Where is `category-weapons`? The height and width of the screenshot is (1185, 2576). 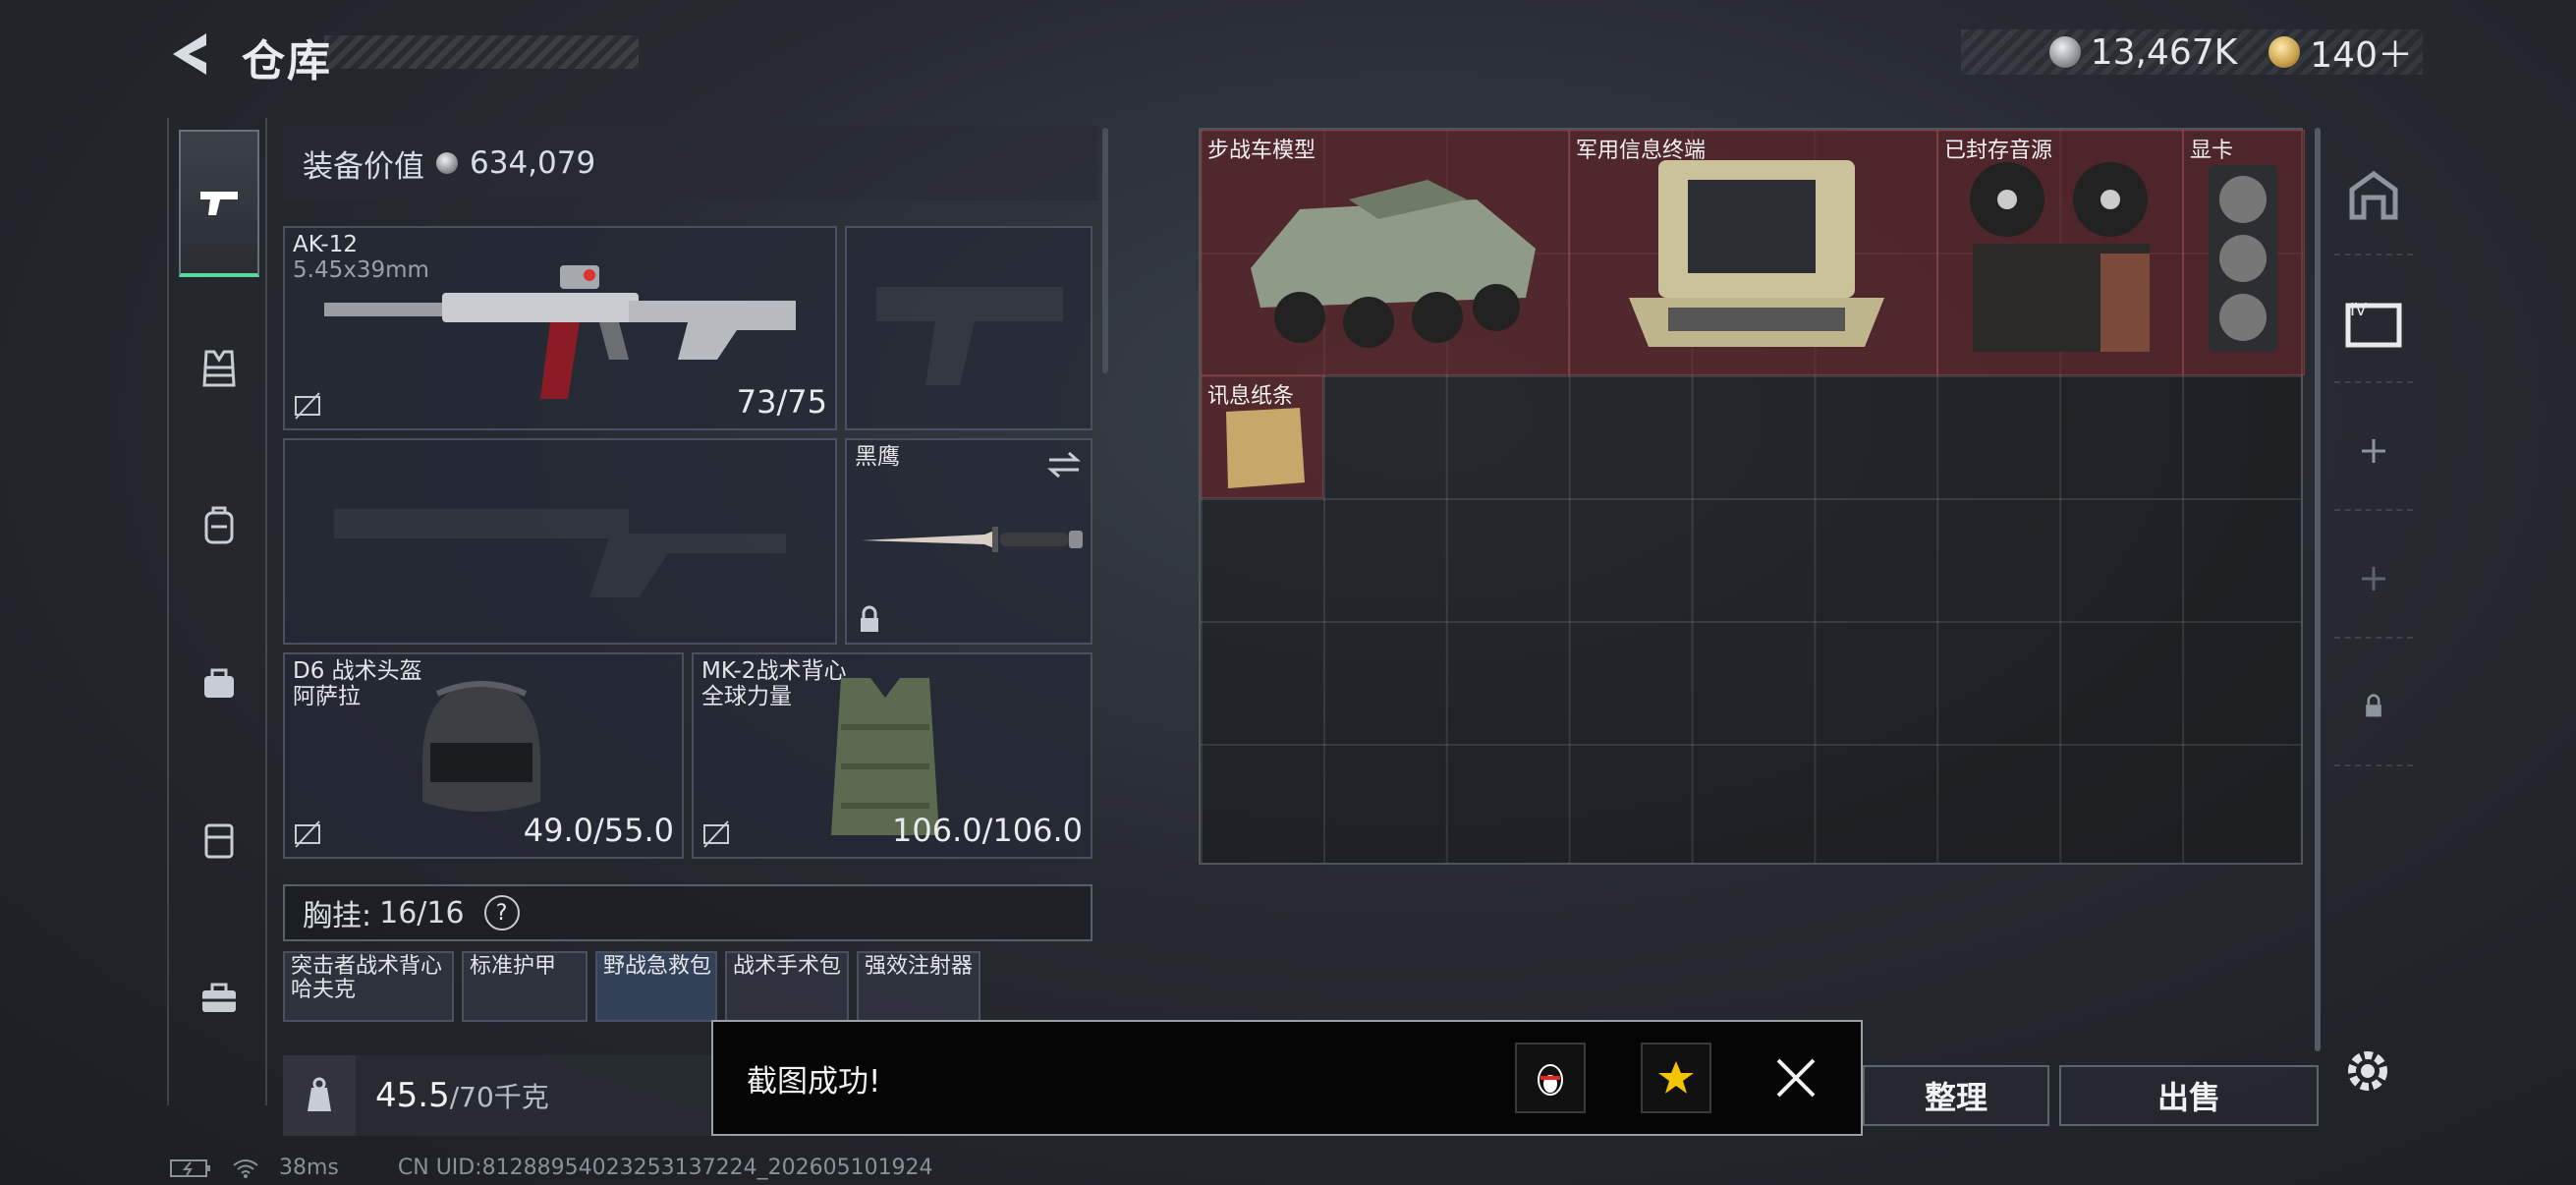
category-weapons is located at coordinates (219, 204).